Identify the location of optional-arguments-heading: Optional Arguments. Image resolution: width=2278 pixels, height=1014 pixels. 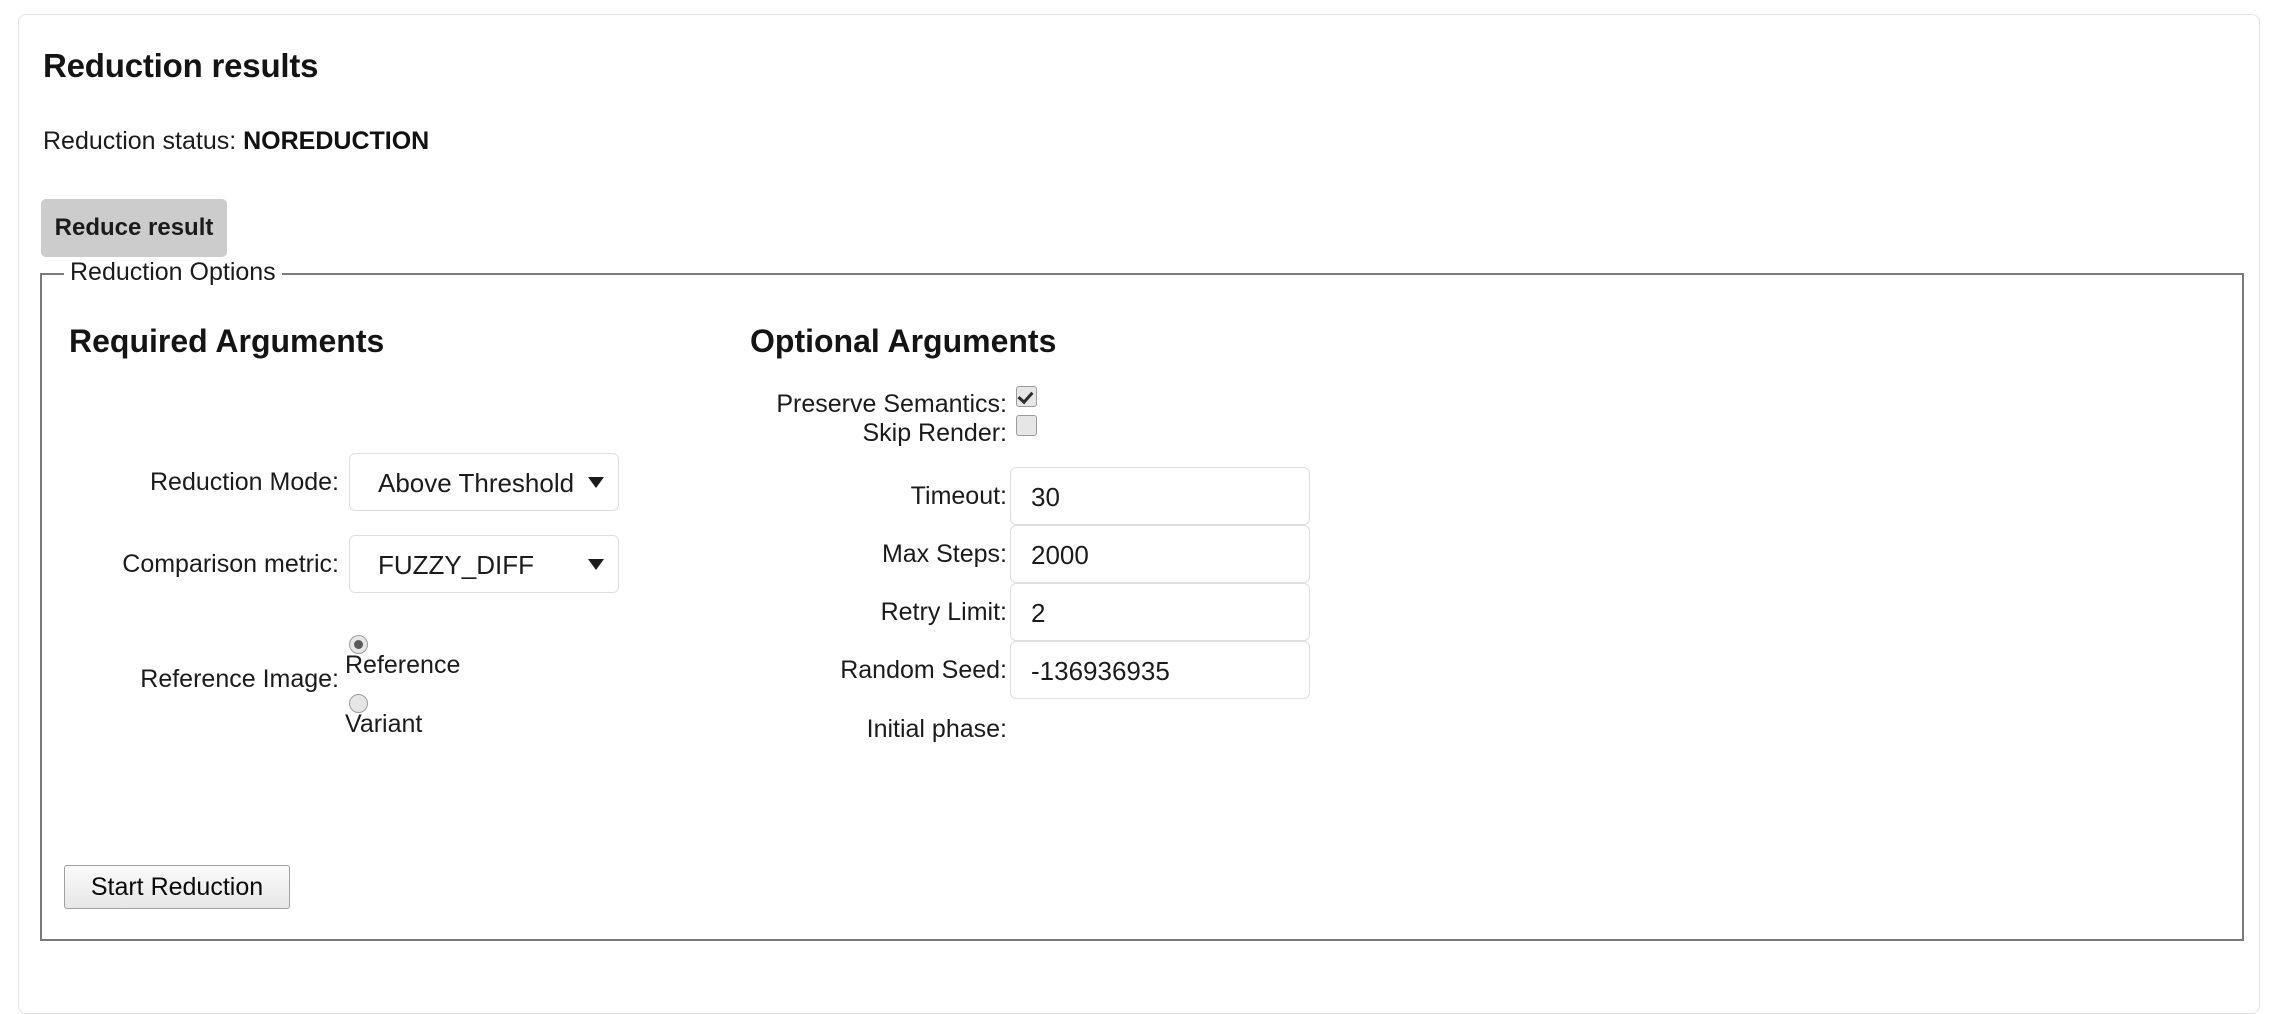
(903, 341).